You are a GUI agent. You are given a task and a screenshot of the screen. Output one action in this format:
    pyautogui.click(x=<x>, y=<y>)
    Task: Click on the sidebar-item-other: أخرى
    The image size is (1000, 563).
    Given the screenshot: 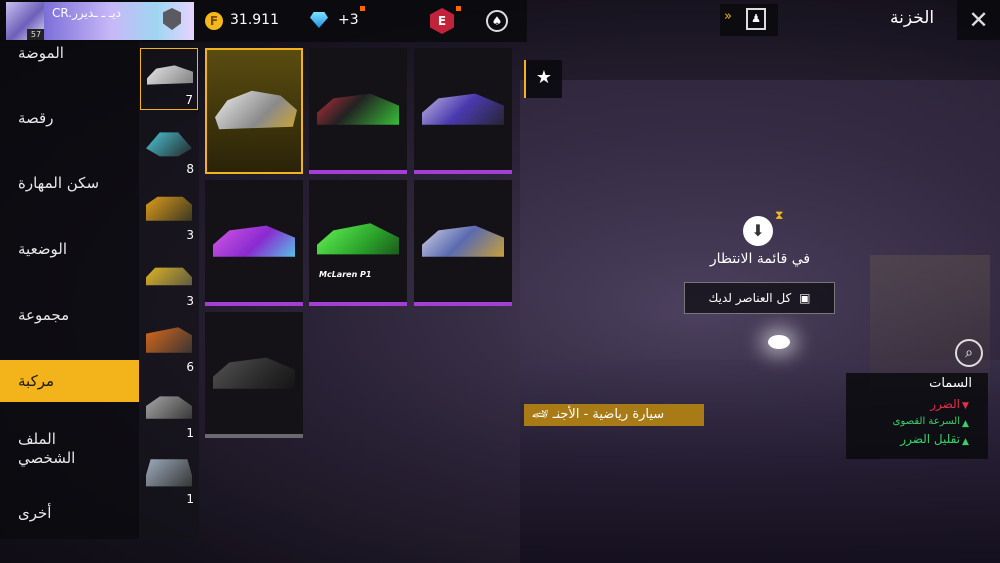 What is the action you would take?
    pyautogui.click(x=69, y=515)
    